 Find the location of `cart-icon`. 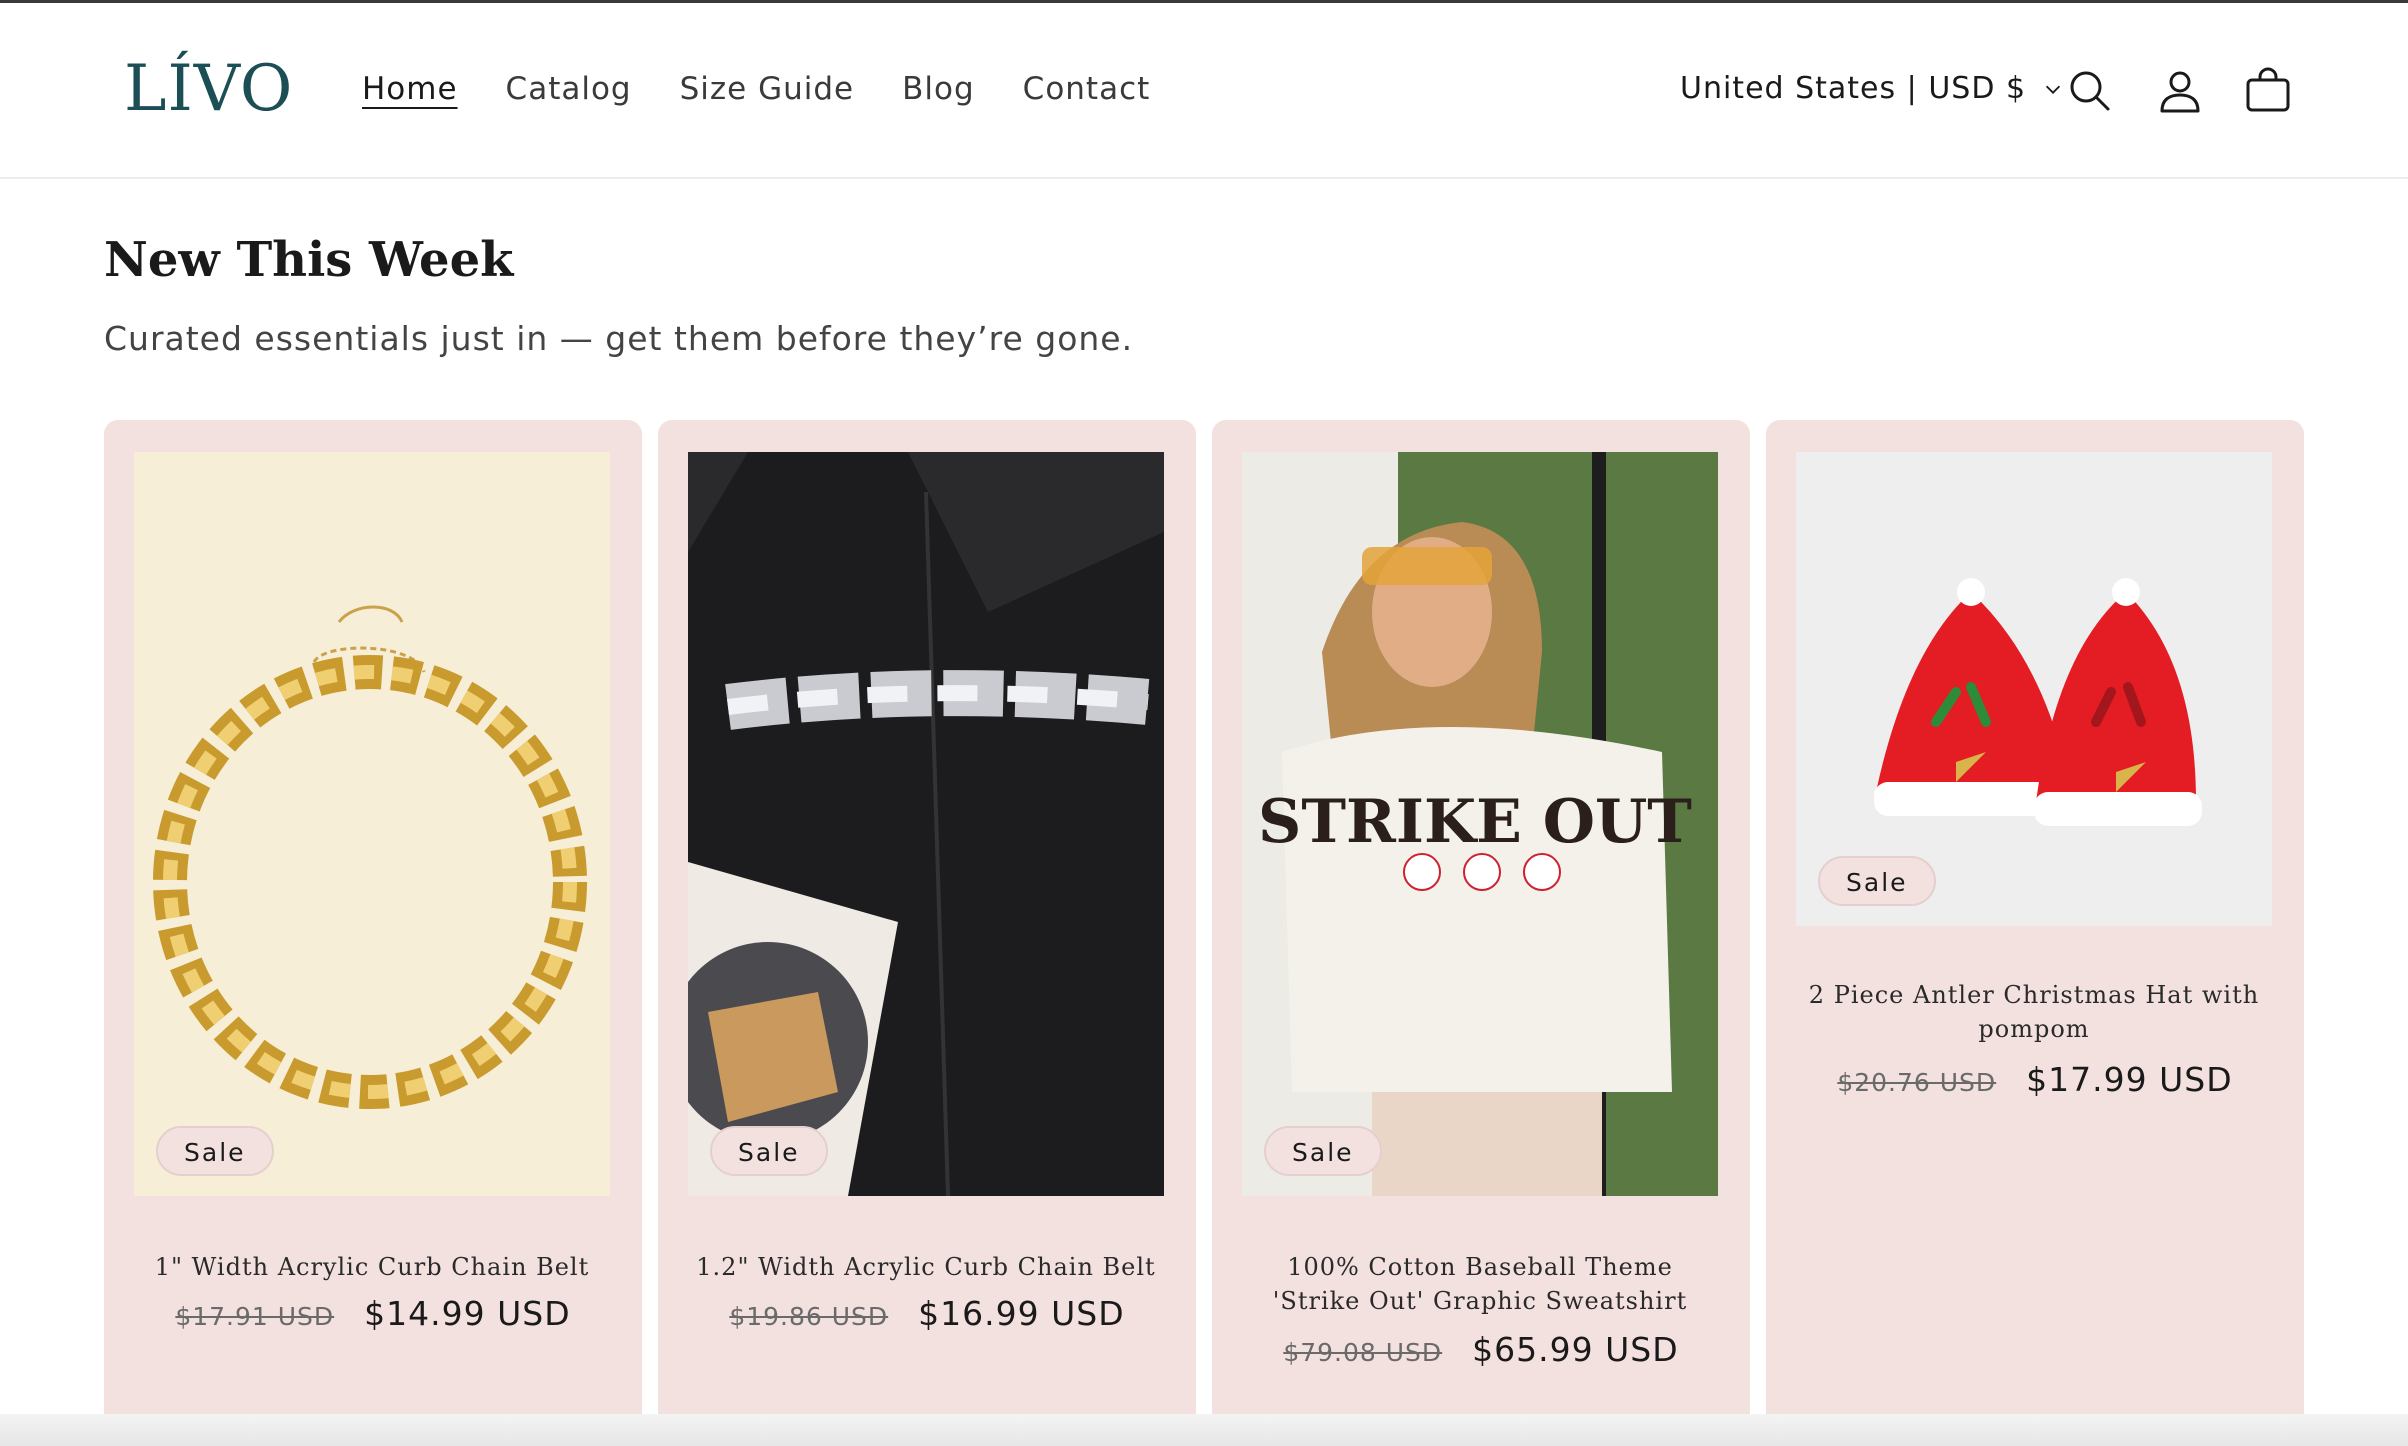

cart-icon is located at coordinates (2268, 91).